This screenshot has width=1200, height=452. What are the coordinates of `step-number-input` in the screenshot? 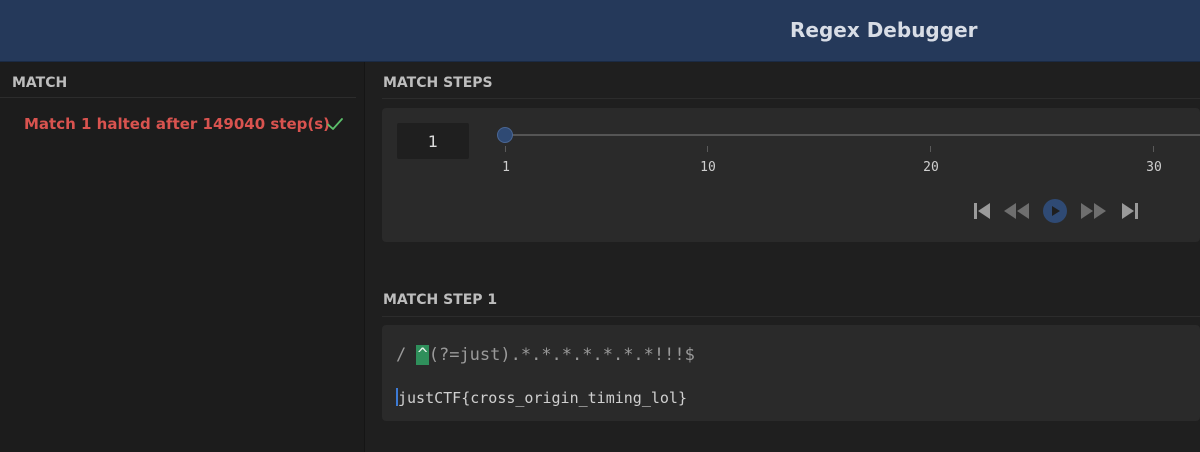 It's located at (433, 141).